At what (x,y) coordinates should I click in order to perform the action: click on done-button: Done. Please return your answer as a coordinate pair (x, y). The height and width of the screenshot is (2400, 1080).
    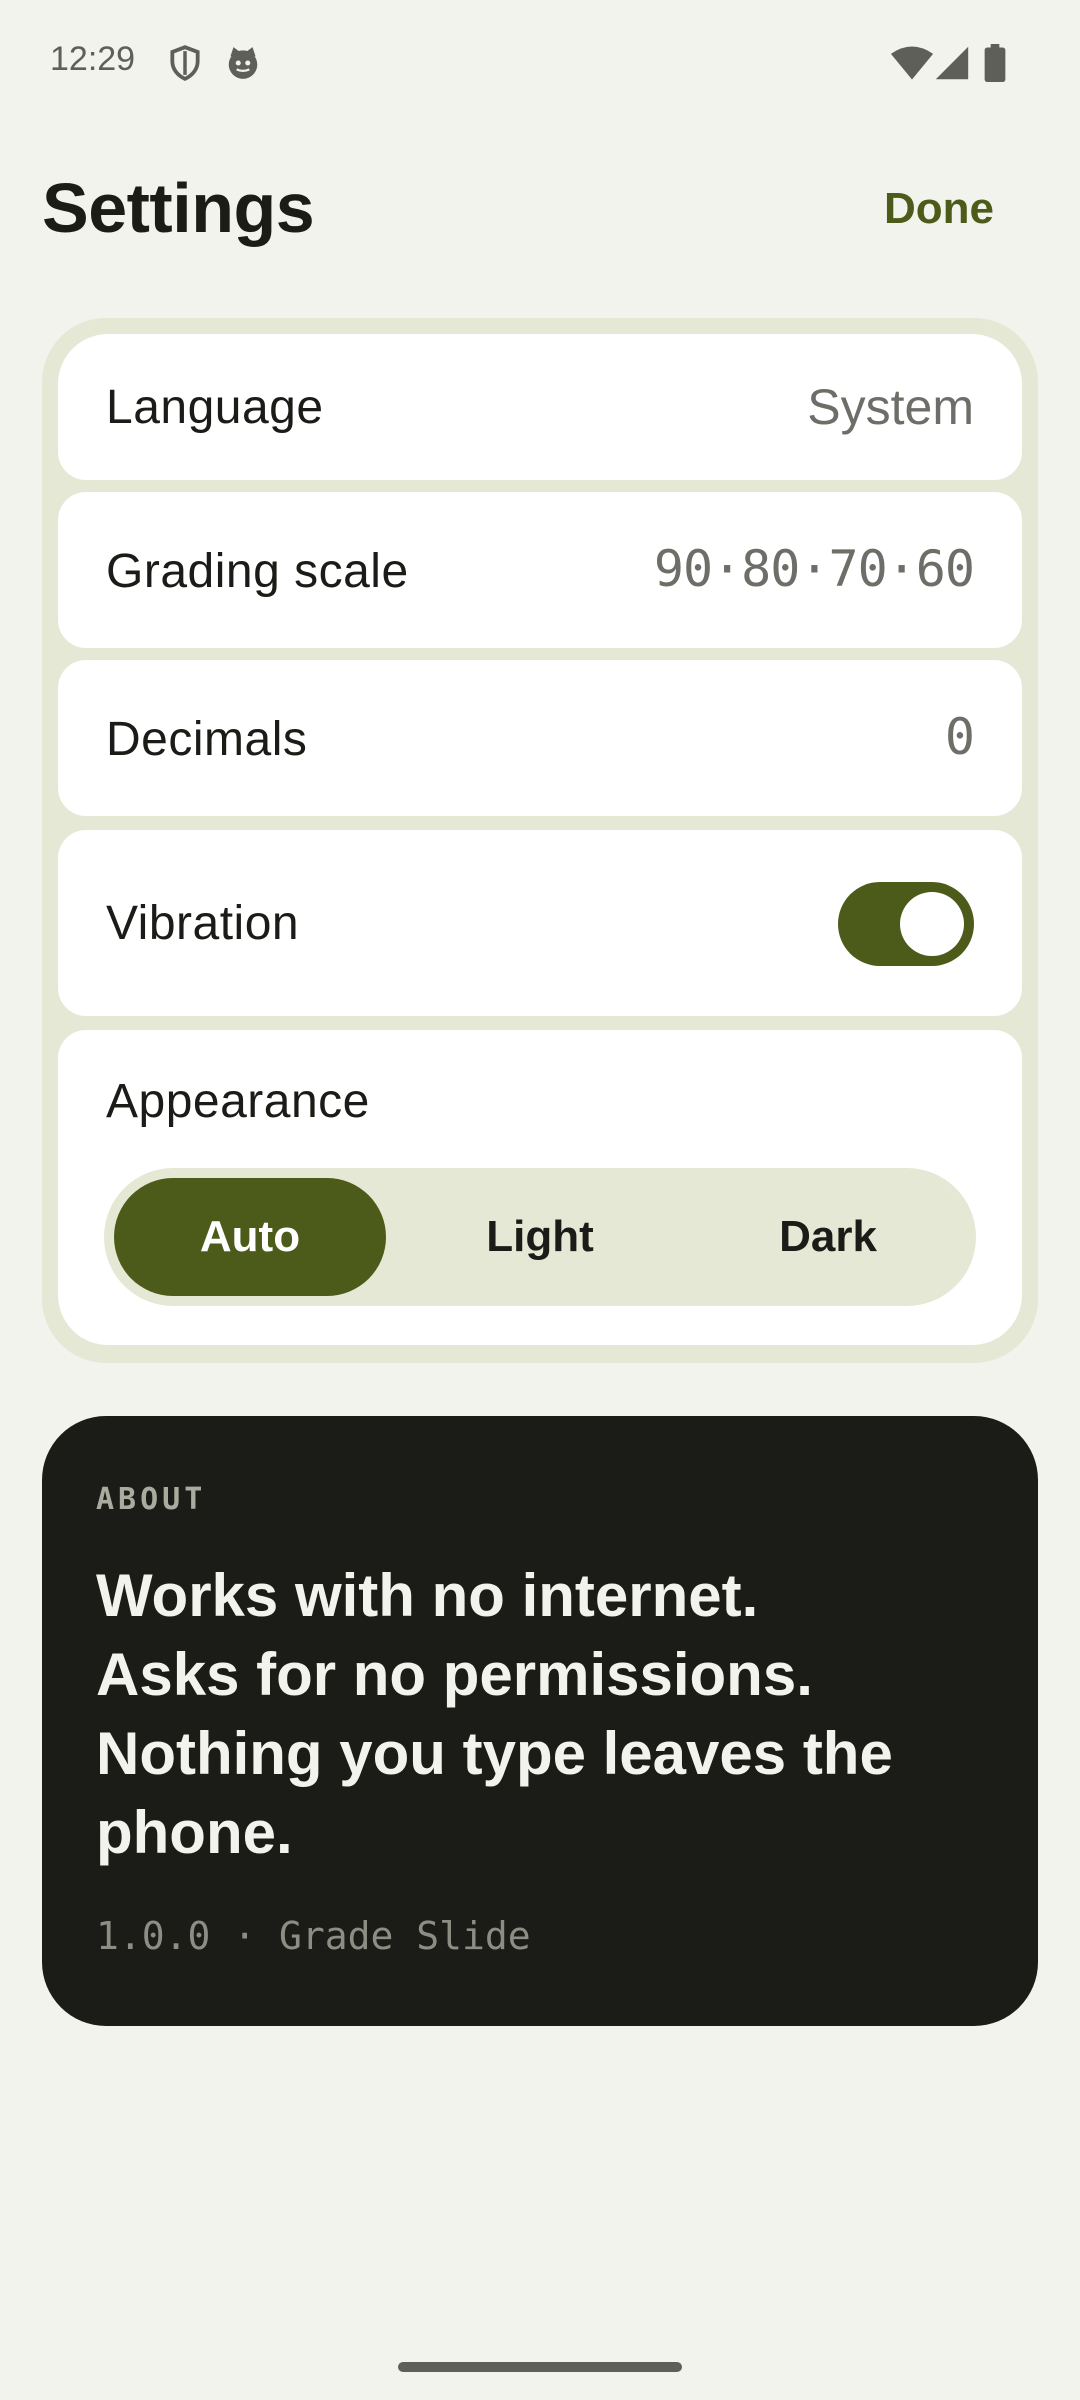
    Looking at the image, I should click on (939, 209).